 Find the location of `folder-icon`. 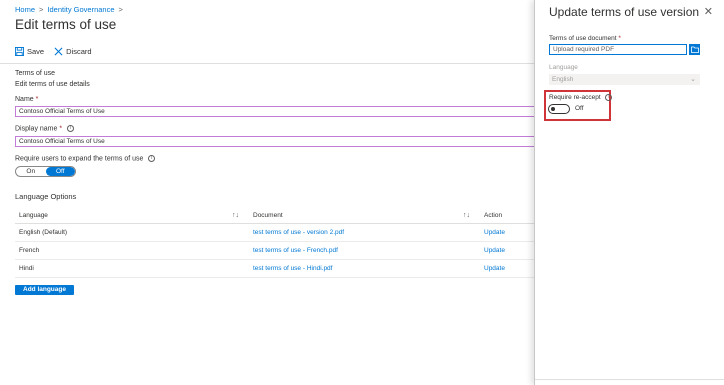

folder-icon is located at coordinates (694, 49).